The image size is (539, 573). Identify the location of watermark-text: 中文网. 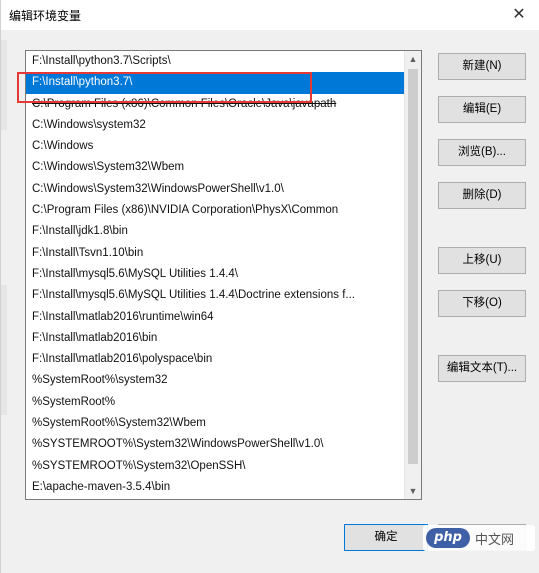
(495, 539).